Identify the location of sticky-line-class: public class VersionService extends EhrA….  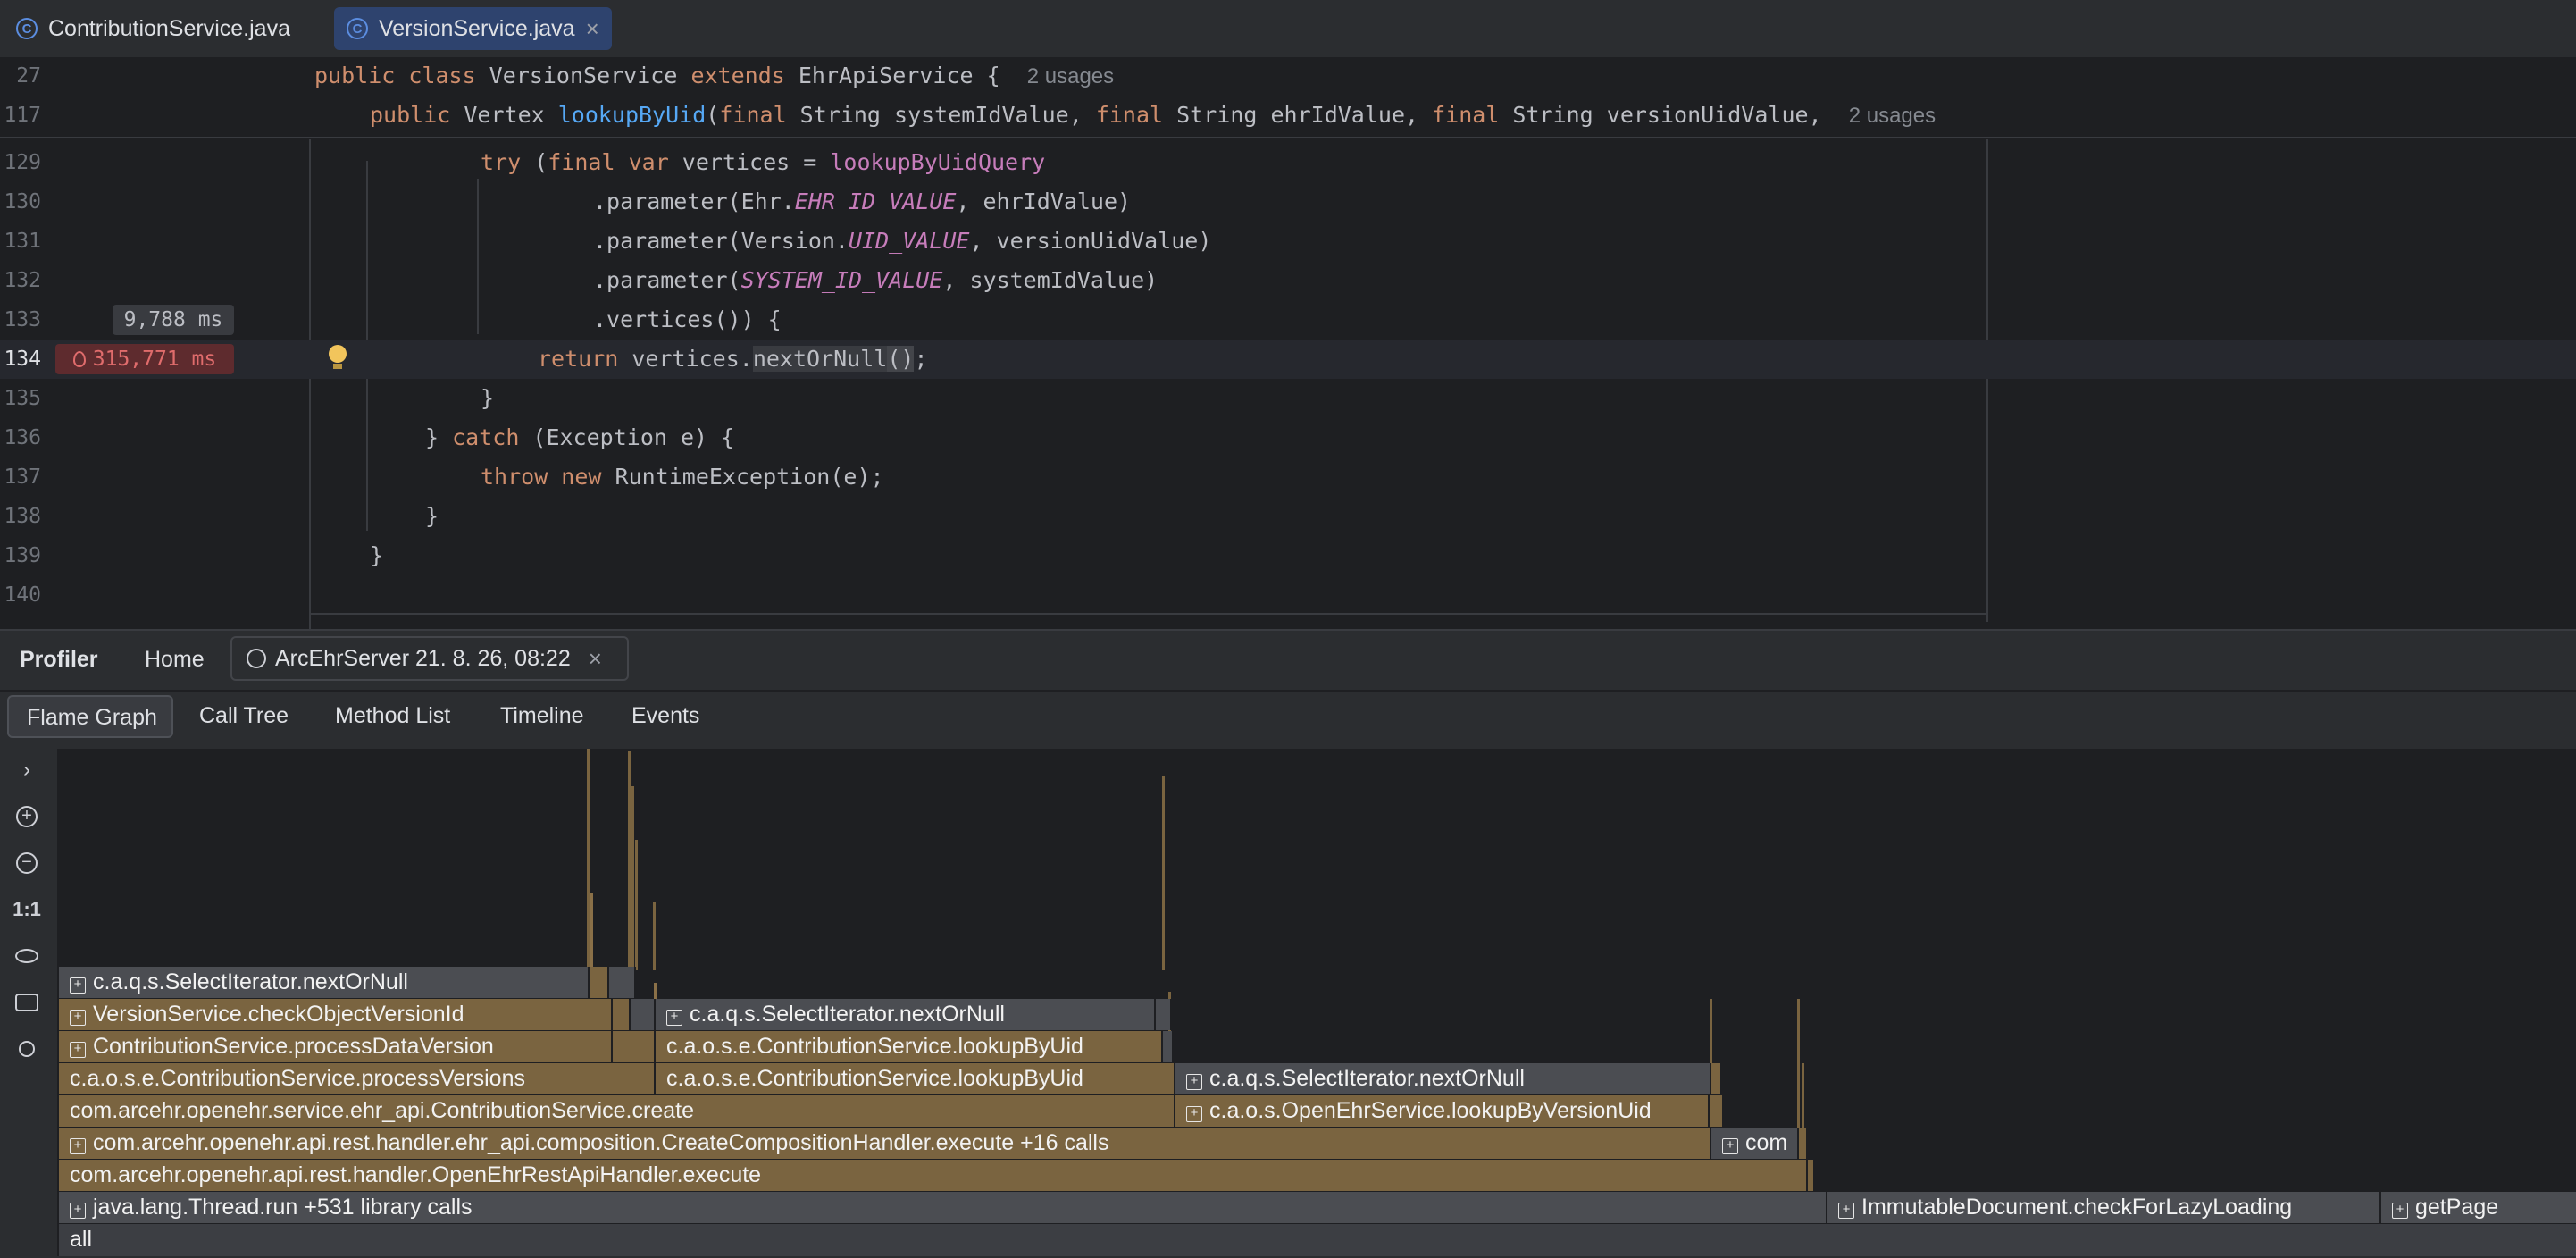
(714, 76).